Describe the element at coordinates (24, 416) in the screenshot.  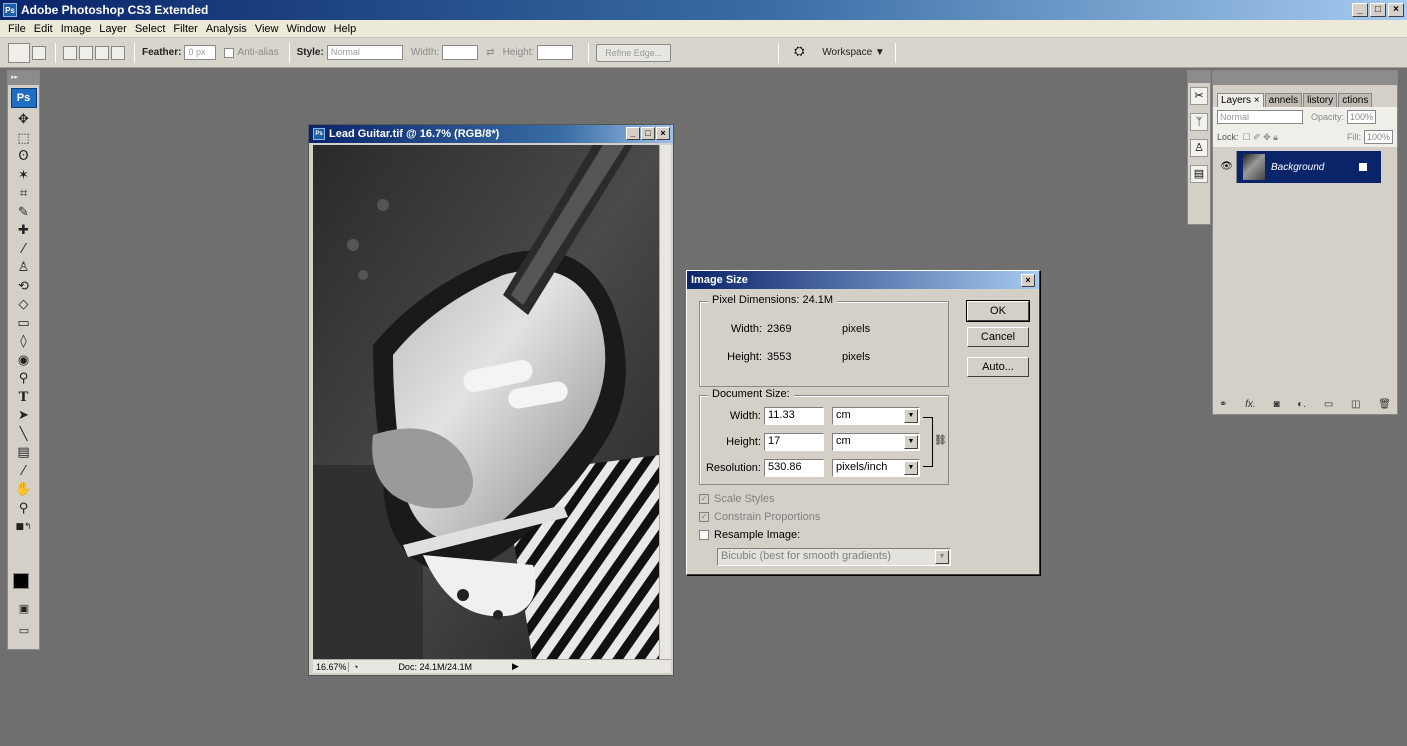
I see `path-selection-tool-icon: ➤` at that location.